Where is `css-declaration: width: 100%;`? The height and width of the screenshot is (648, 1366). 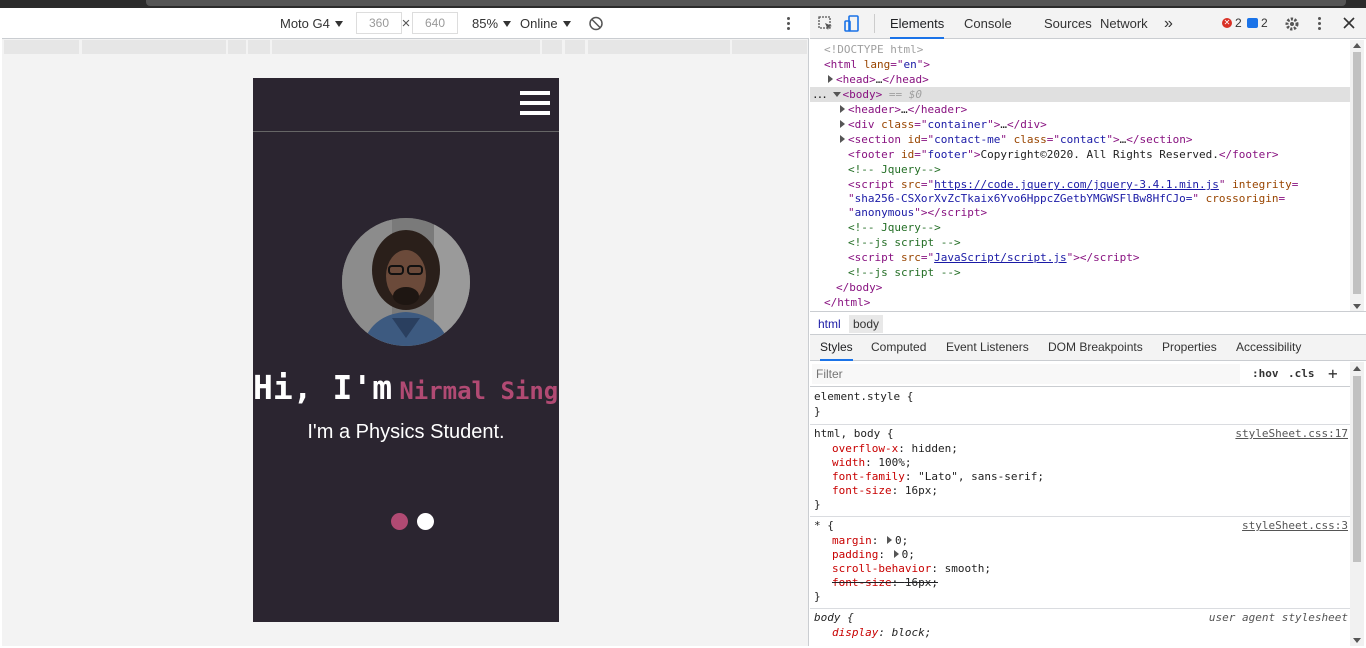
css-declaration: width: 100%; is located at coordinates (872, 463).